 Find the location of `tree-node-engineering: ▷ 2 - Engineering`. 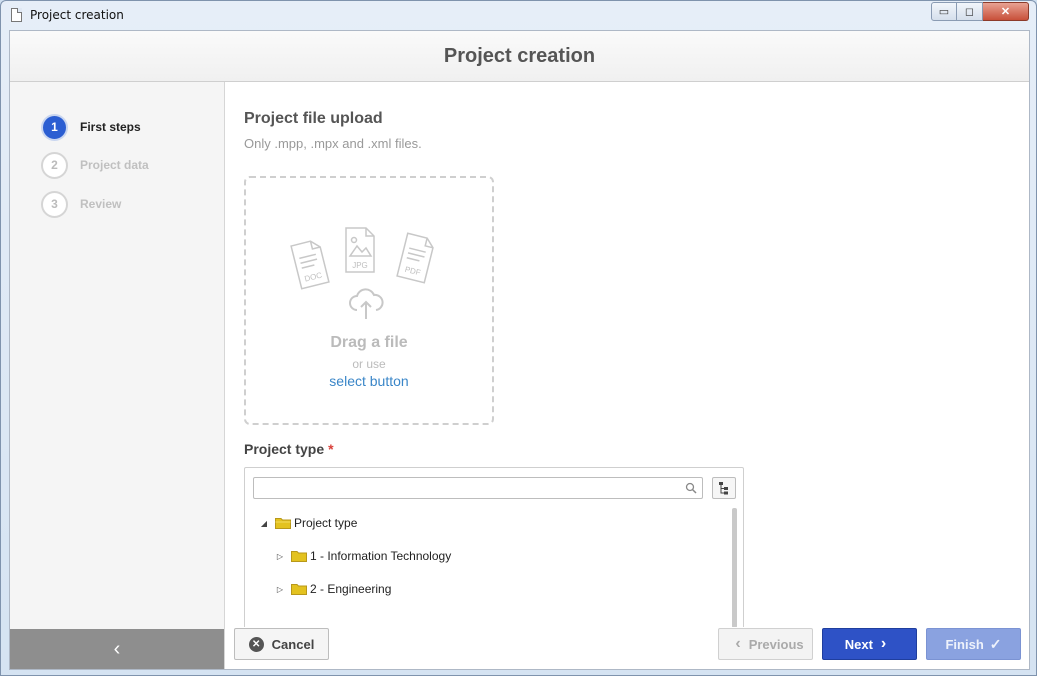

tree-node-engineering: ▷ 2 - Engineering is located at coordinates (333, 589).